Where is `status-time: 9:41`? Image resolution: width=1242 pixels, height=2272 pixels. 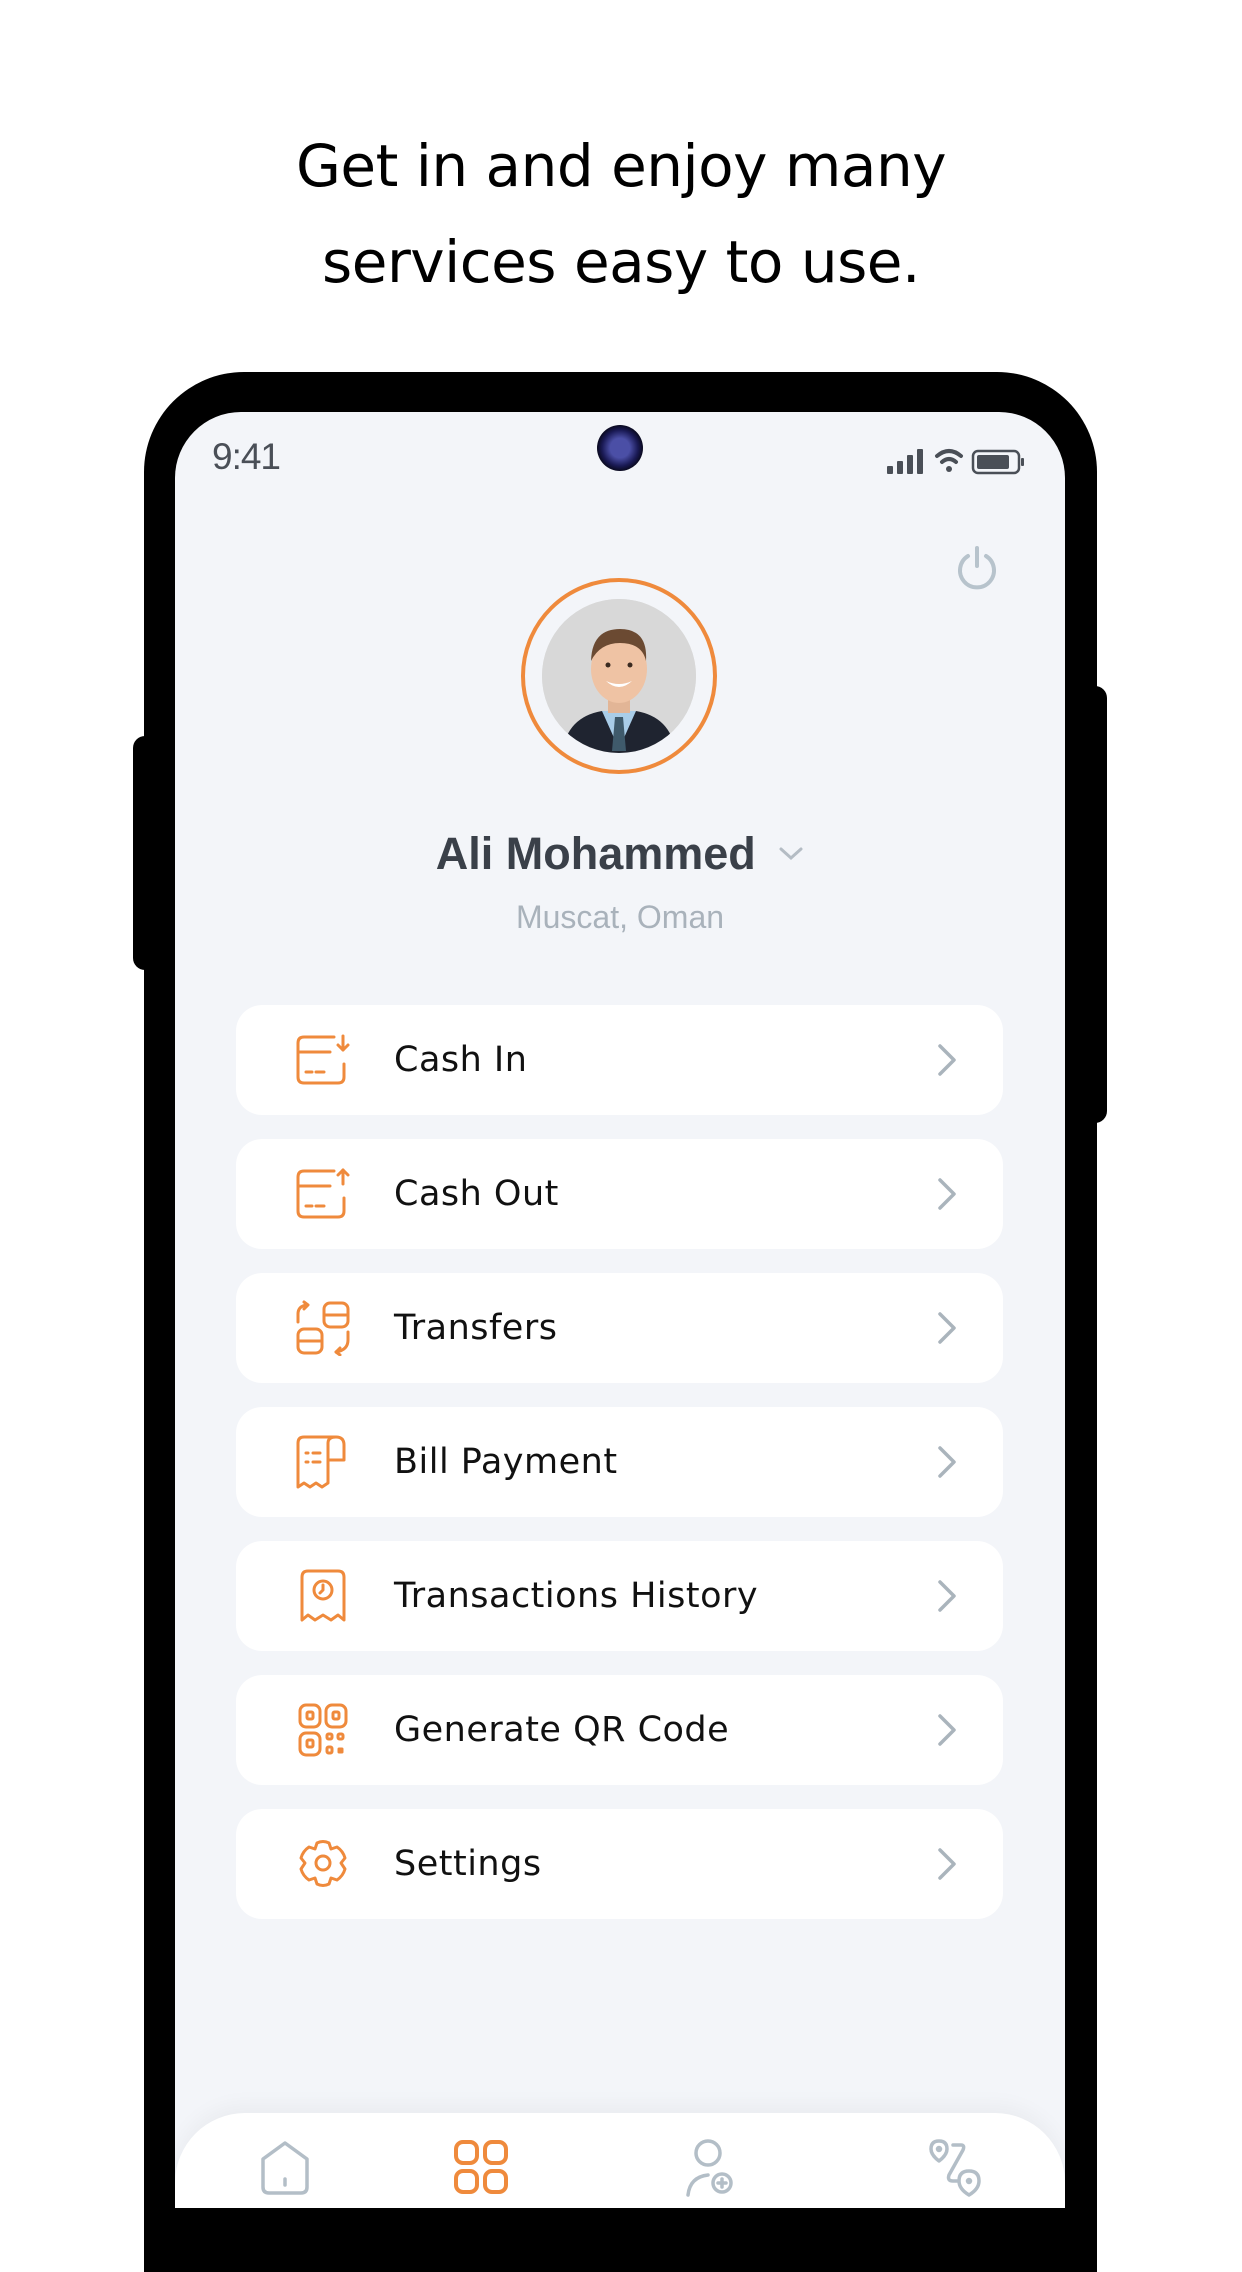
status-time: 9:41 is located at coordinates (246, 456).